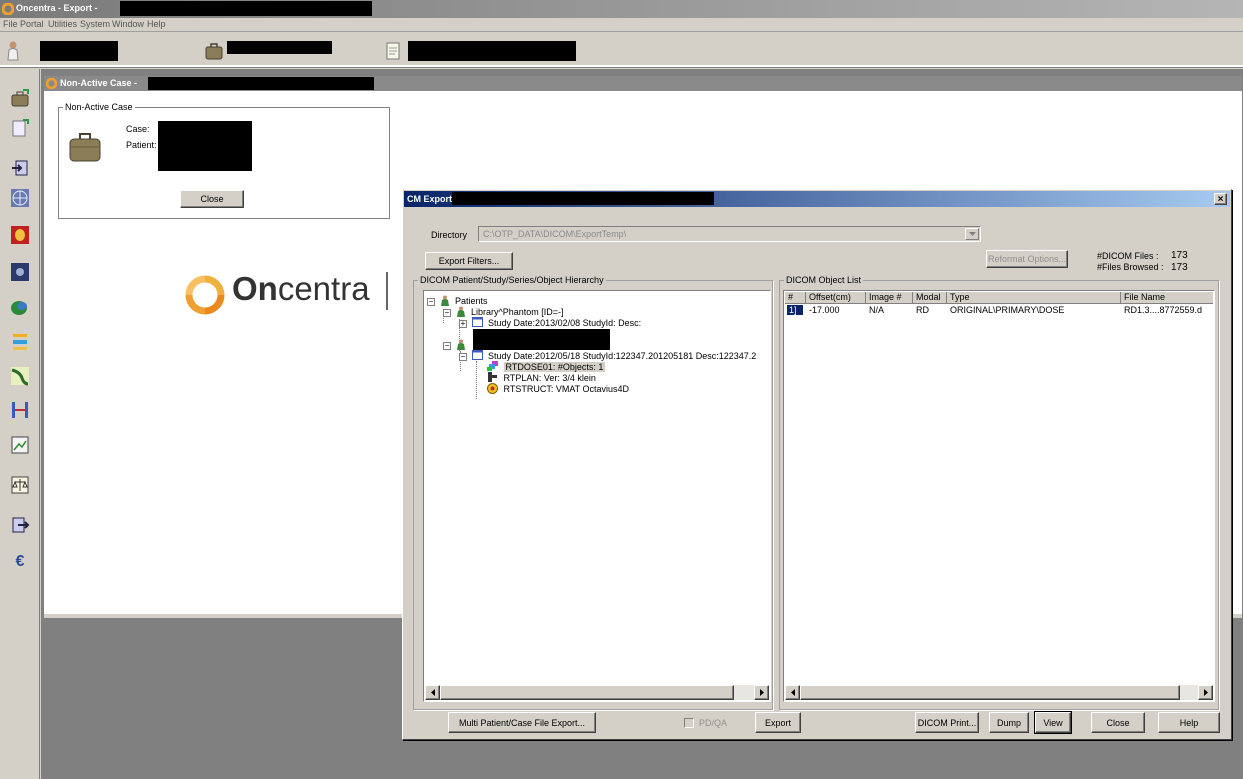  Describe the element at coordinates (541, 377) in the screenshot. I see `tree-rtplan: RTPLAN: Ver: 3/4 klein` at that location.